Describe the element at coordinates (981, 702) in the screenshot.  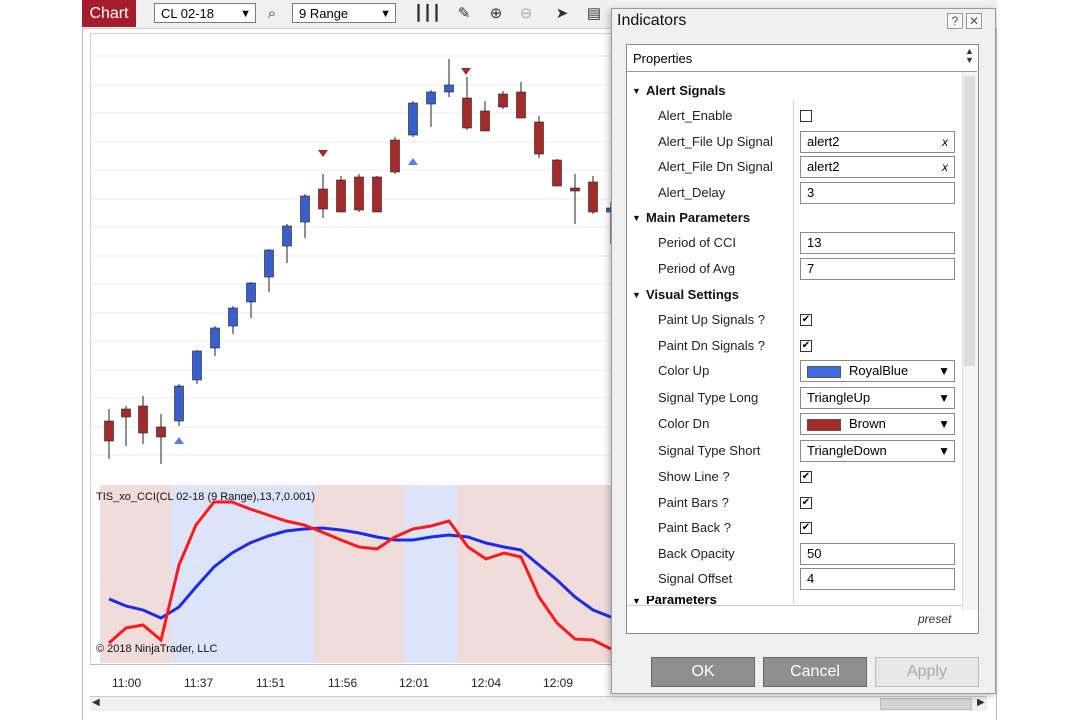
I see `scroll-right-icon: ▶` at that location.